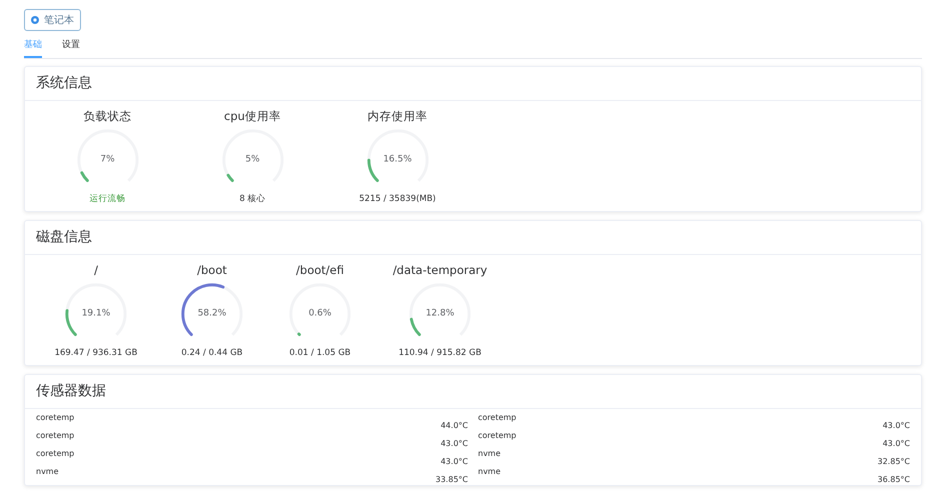 This screenshot has width=946, height=500. Describe the element at coordinates (96, 353) in the screenshot. I see `gauge-caption: 169.47 / 936.31 GB` at that location.